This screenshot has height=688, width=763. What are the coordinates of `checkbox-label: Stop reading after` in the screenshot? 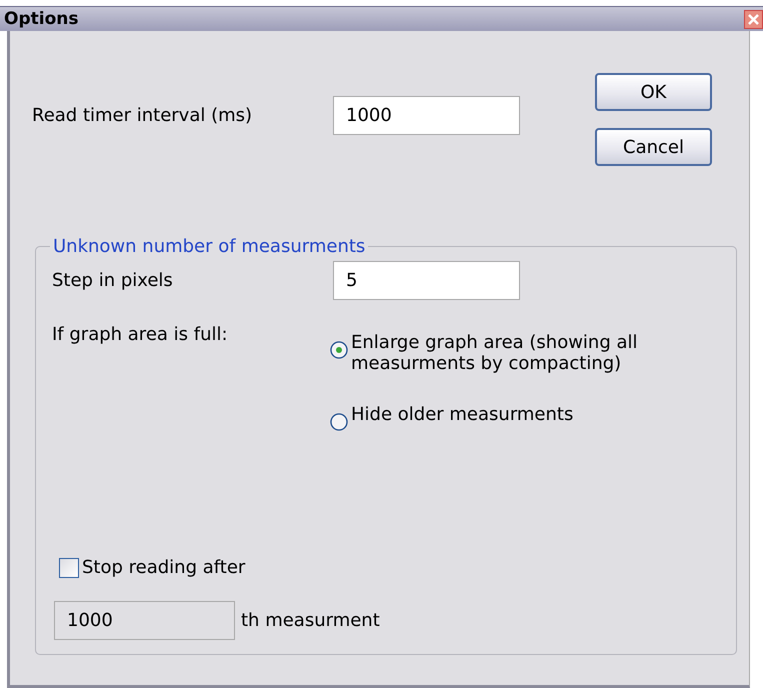 It's located at (164, 567).